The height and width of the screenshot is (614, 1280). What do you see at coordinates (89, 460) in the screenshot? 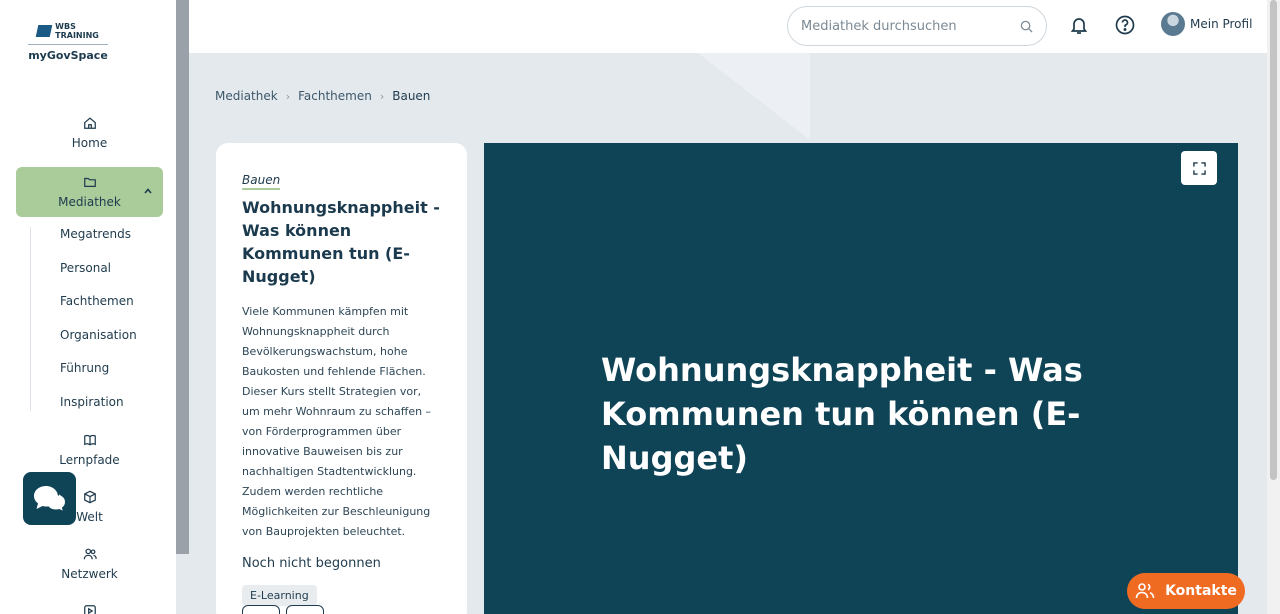
I see `sidebar-item-label: Lernpfade` at bounding box center [89, 460].